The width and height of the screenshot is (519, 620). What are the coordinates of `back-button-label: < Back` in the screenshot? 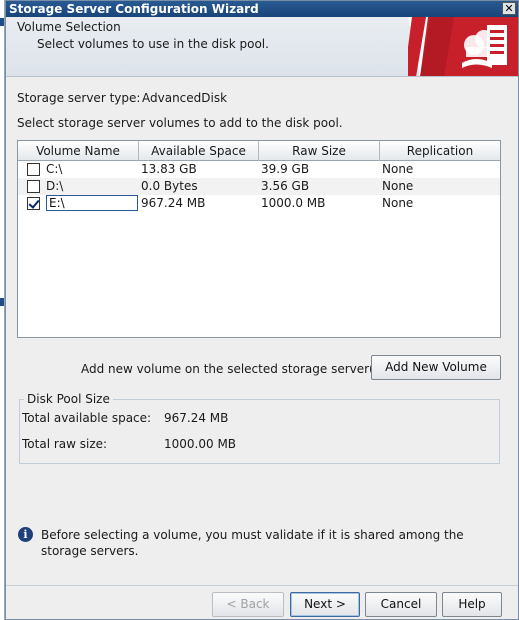 It's located at (248, 604).